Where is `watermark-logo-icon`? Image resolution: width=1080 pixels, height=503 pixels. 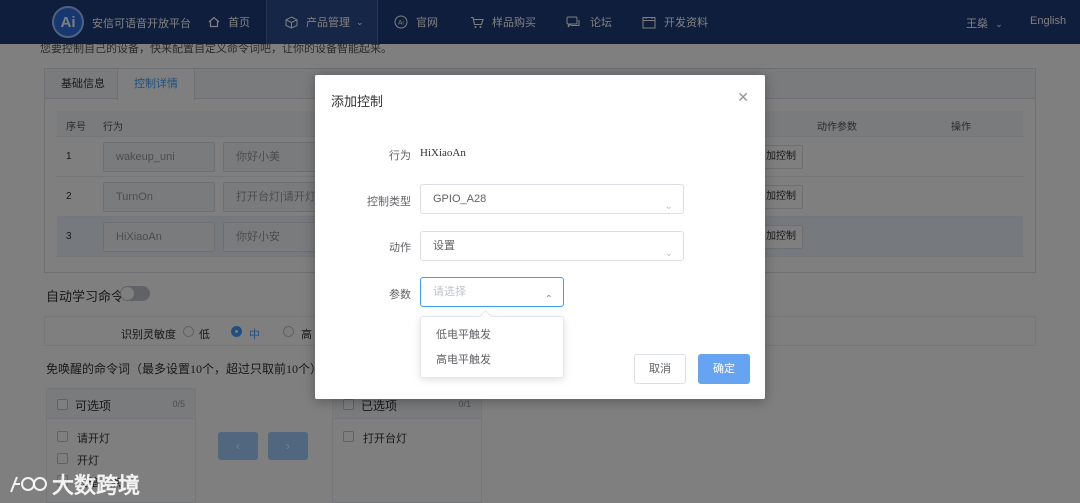
watermark-logo-icon is located at coordinates (28, 484).